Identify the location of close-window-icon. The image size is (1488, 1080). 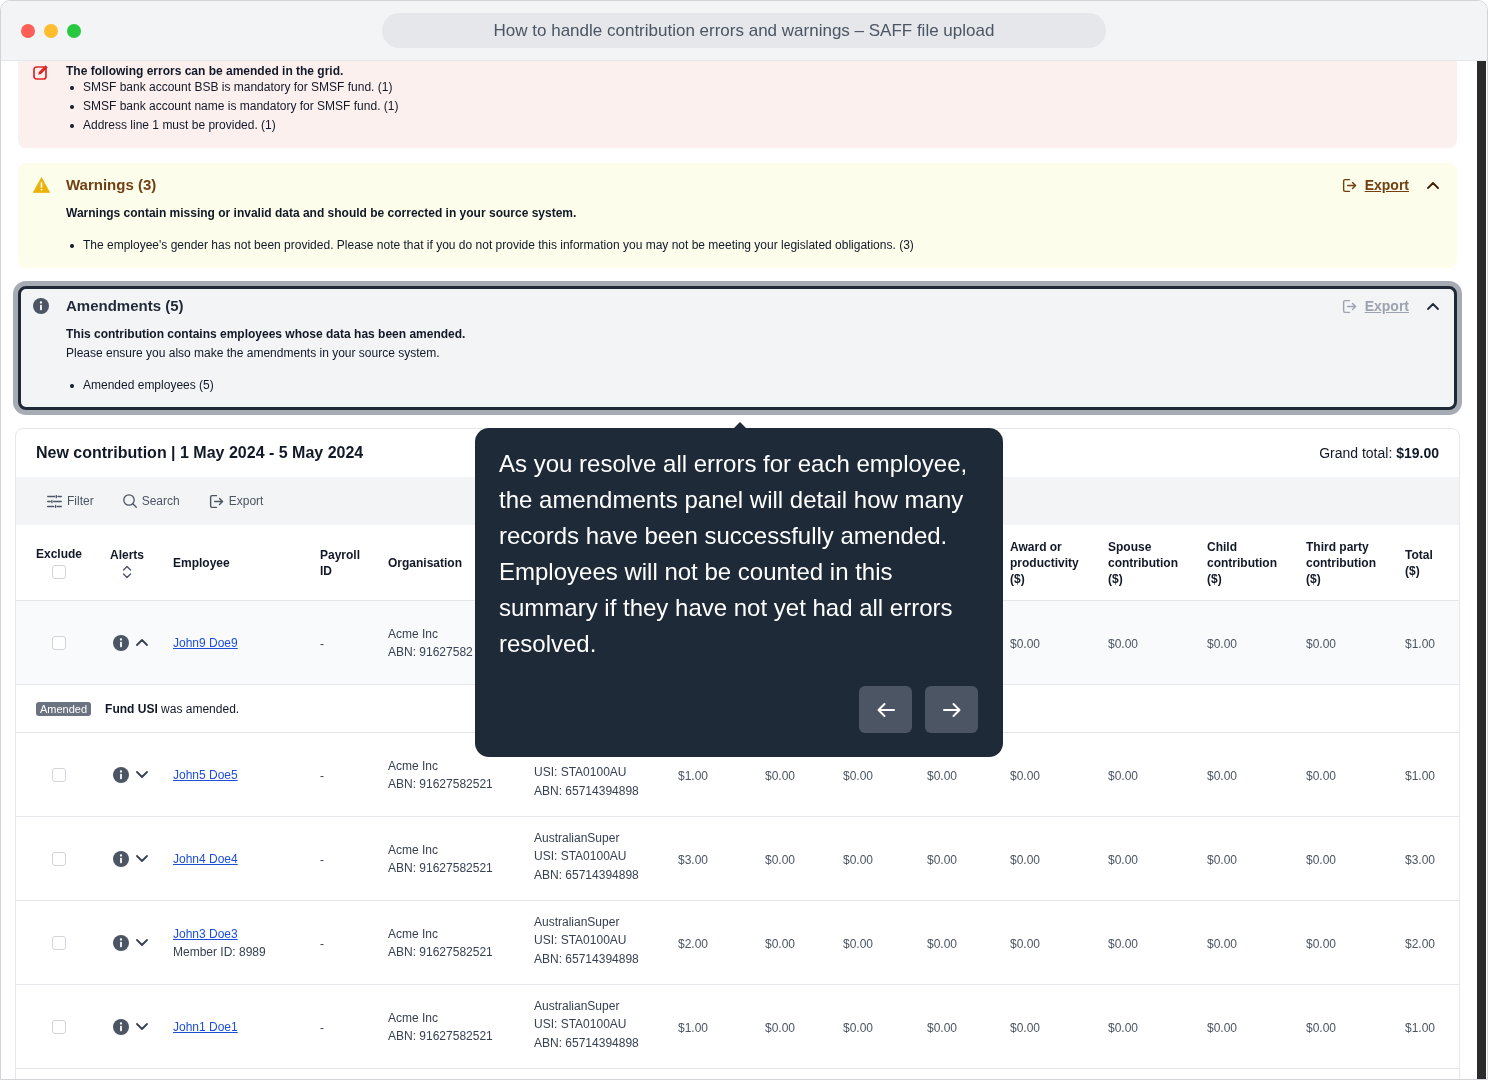
(28, 30).